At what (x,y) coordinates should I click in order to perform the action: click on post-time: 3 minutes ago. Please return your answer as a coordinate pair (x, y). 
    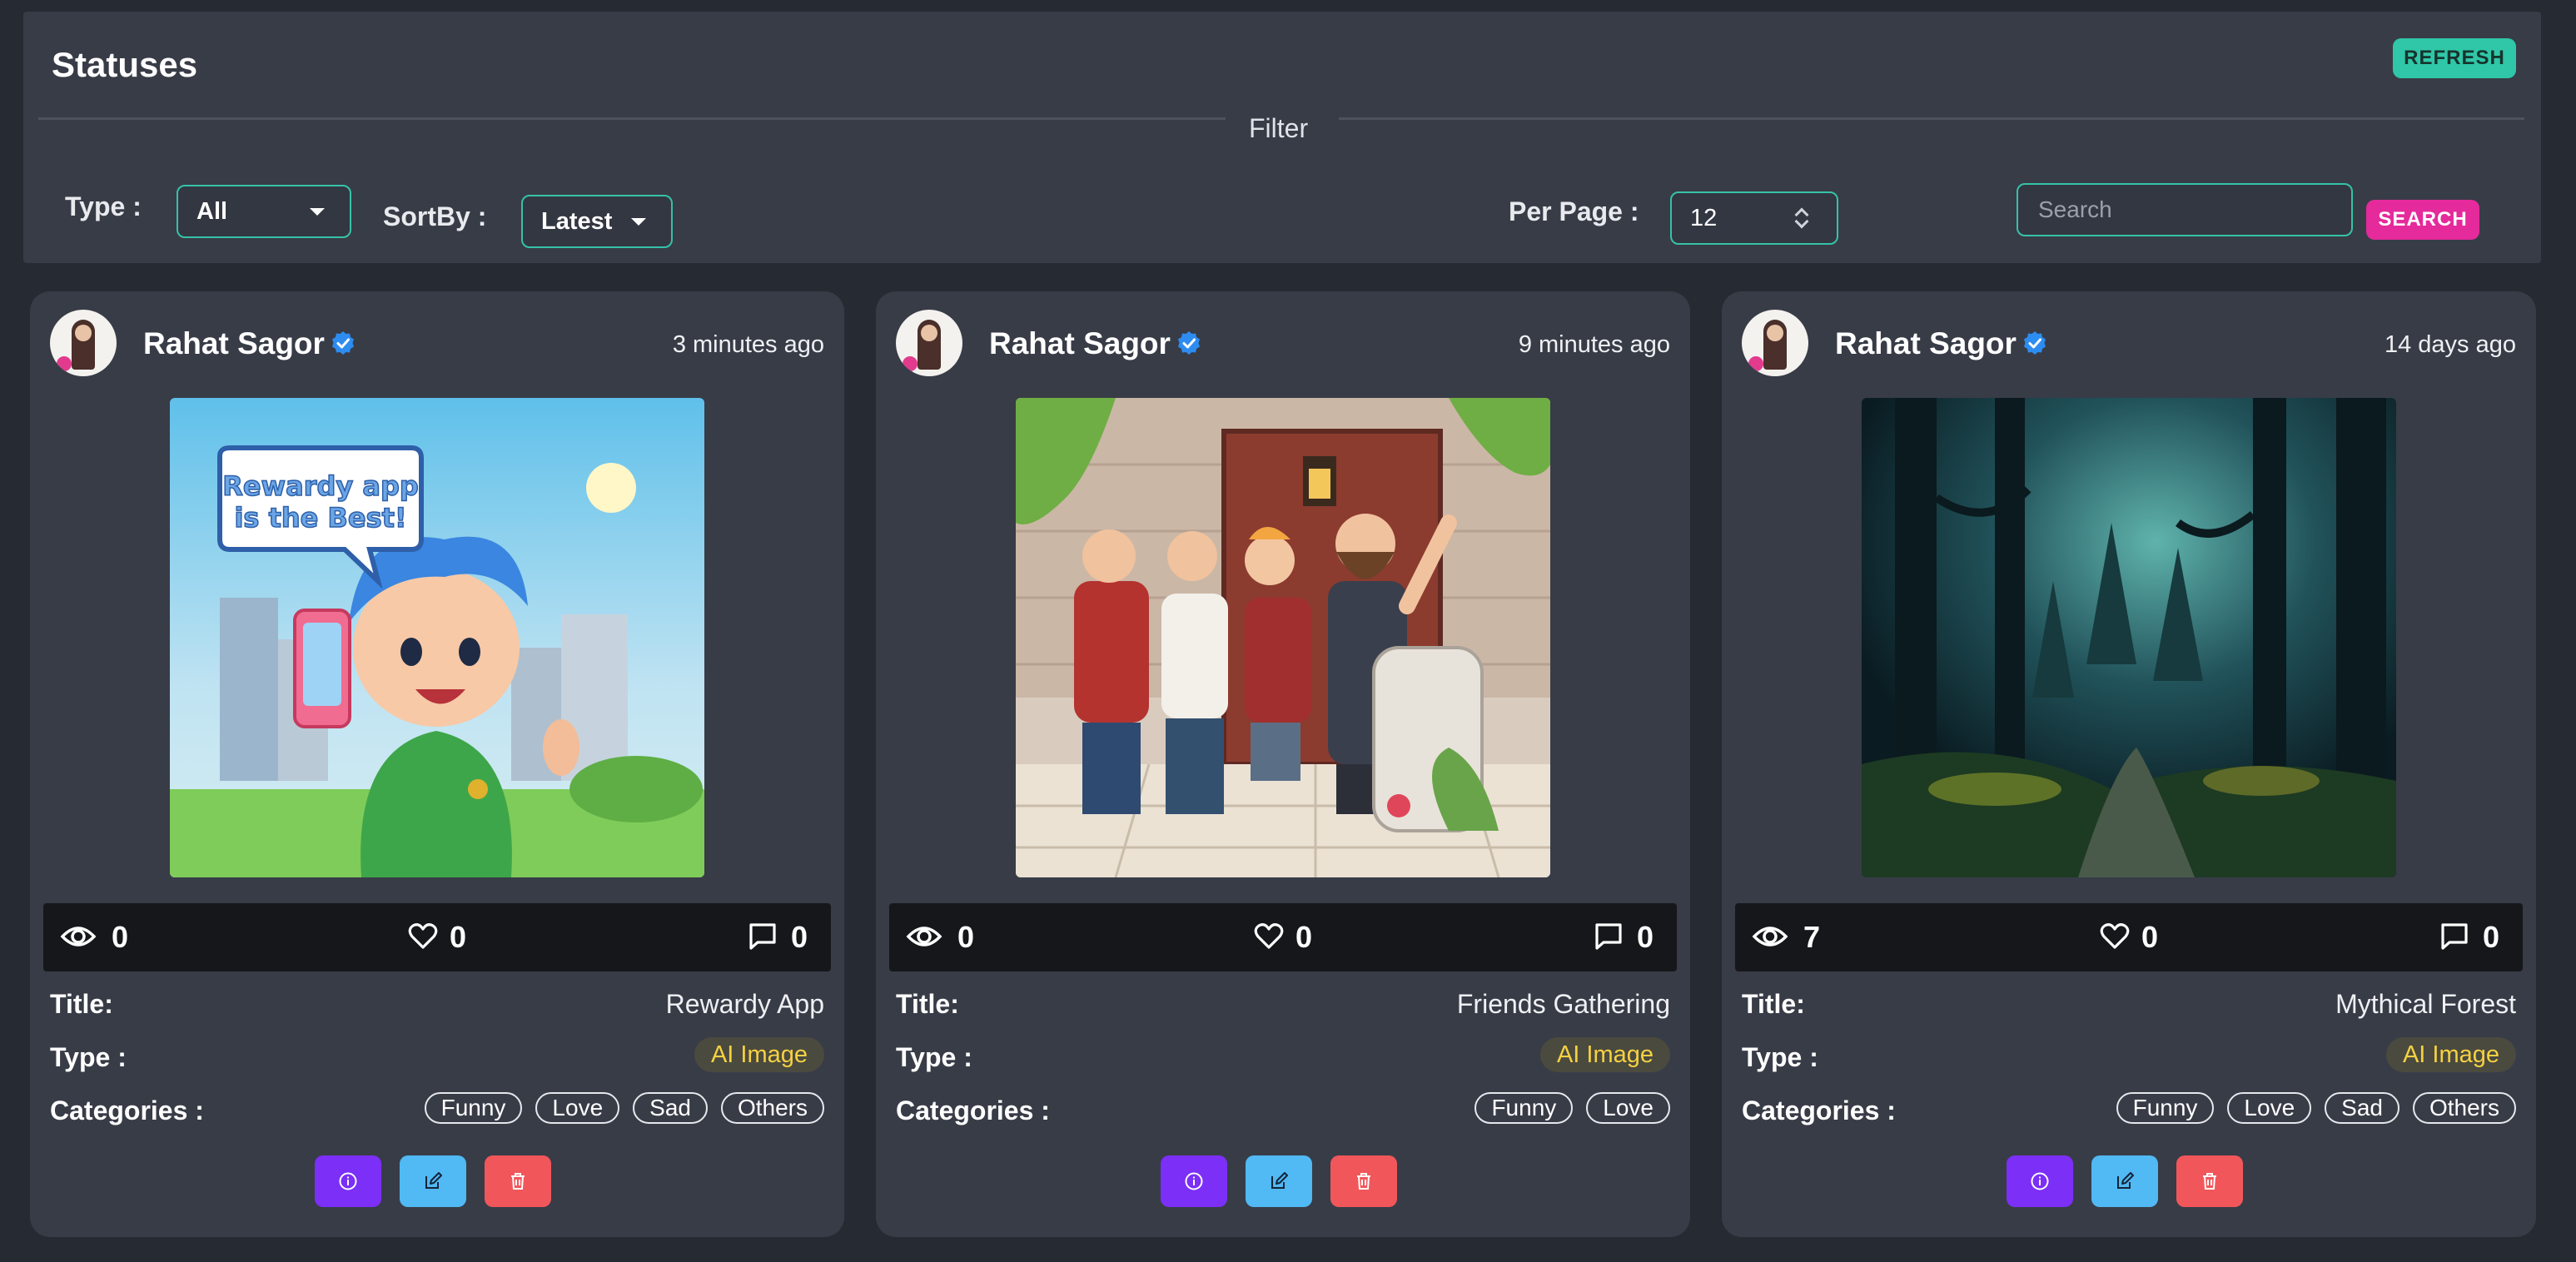
    Looking at the image, I should click on (748, 345).